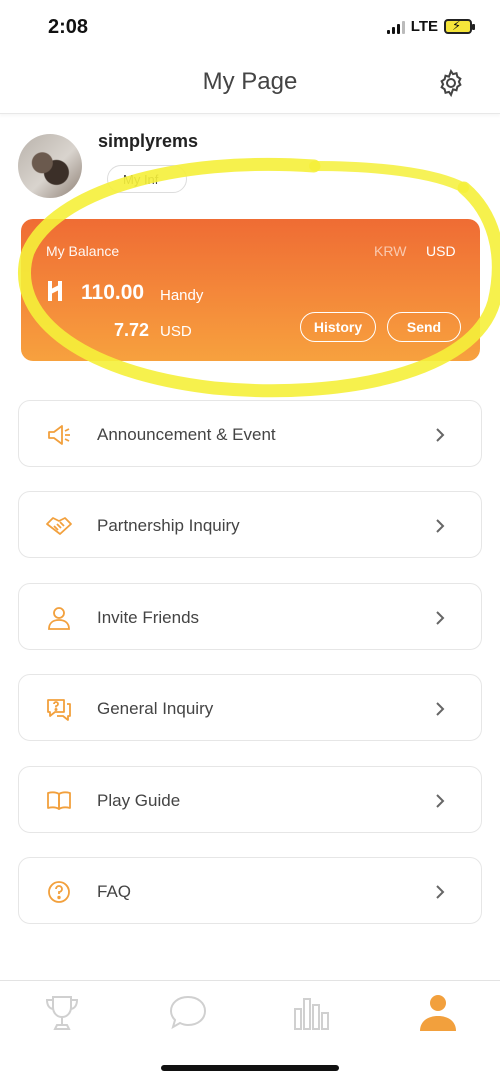 The width and height of the screenshot is (500, 1080). I want to click on megaphone-icon, so click(59, 435).